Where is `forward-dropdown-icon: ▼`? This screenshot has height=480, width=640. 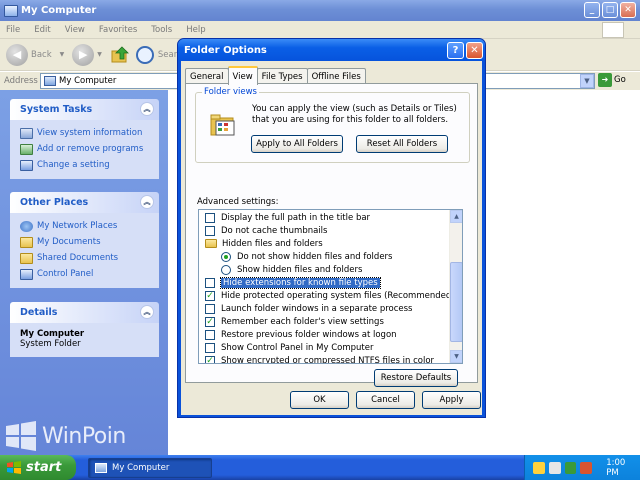 forward-dropdown-icon: ▼ is located at coordinates (99, 54).